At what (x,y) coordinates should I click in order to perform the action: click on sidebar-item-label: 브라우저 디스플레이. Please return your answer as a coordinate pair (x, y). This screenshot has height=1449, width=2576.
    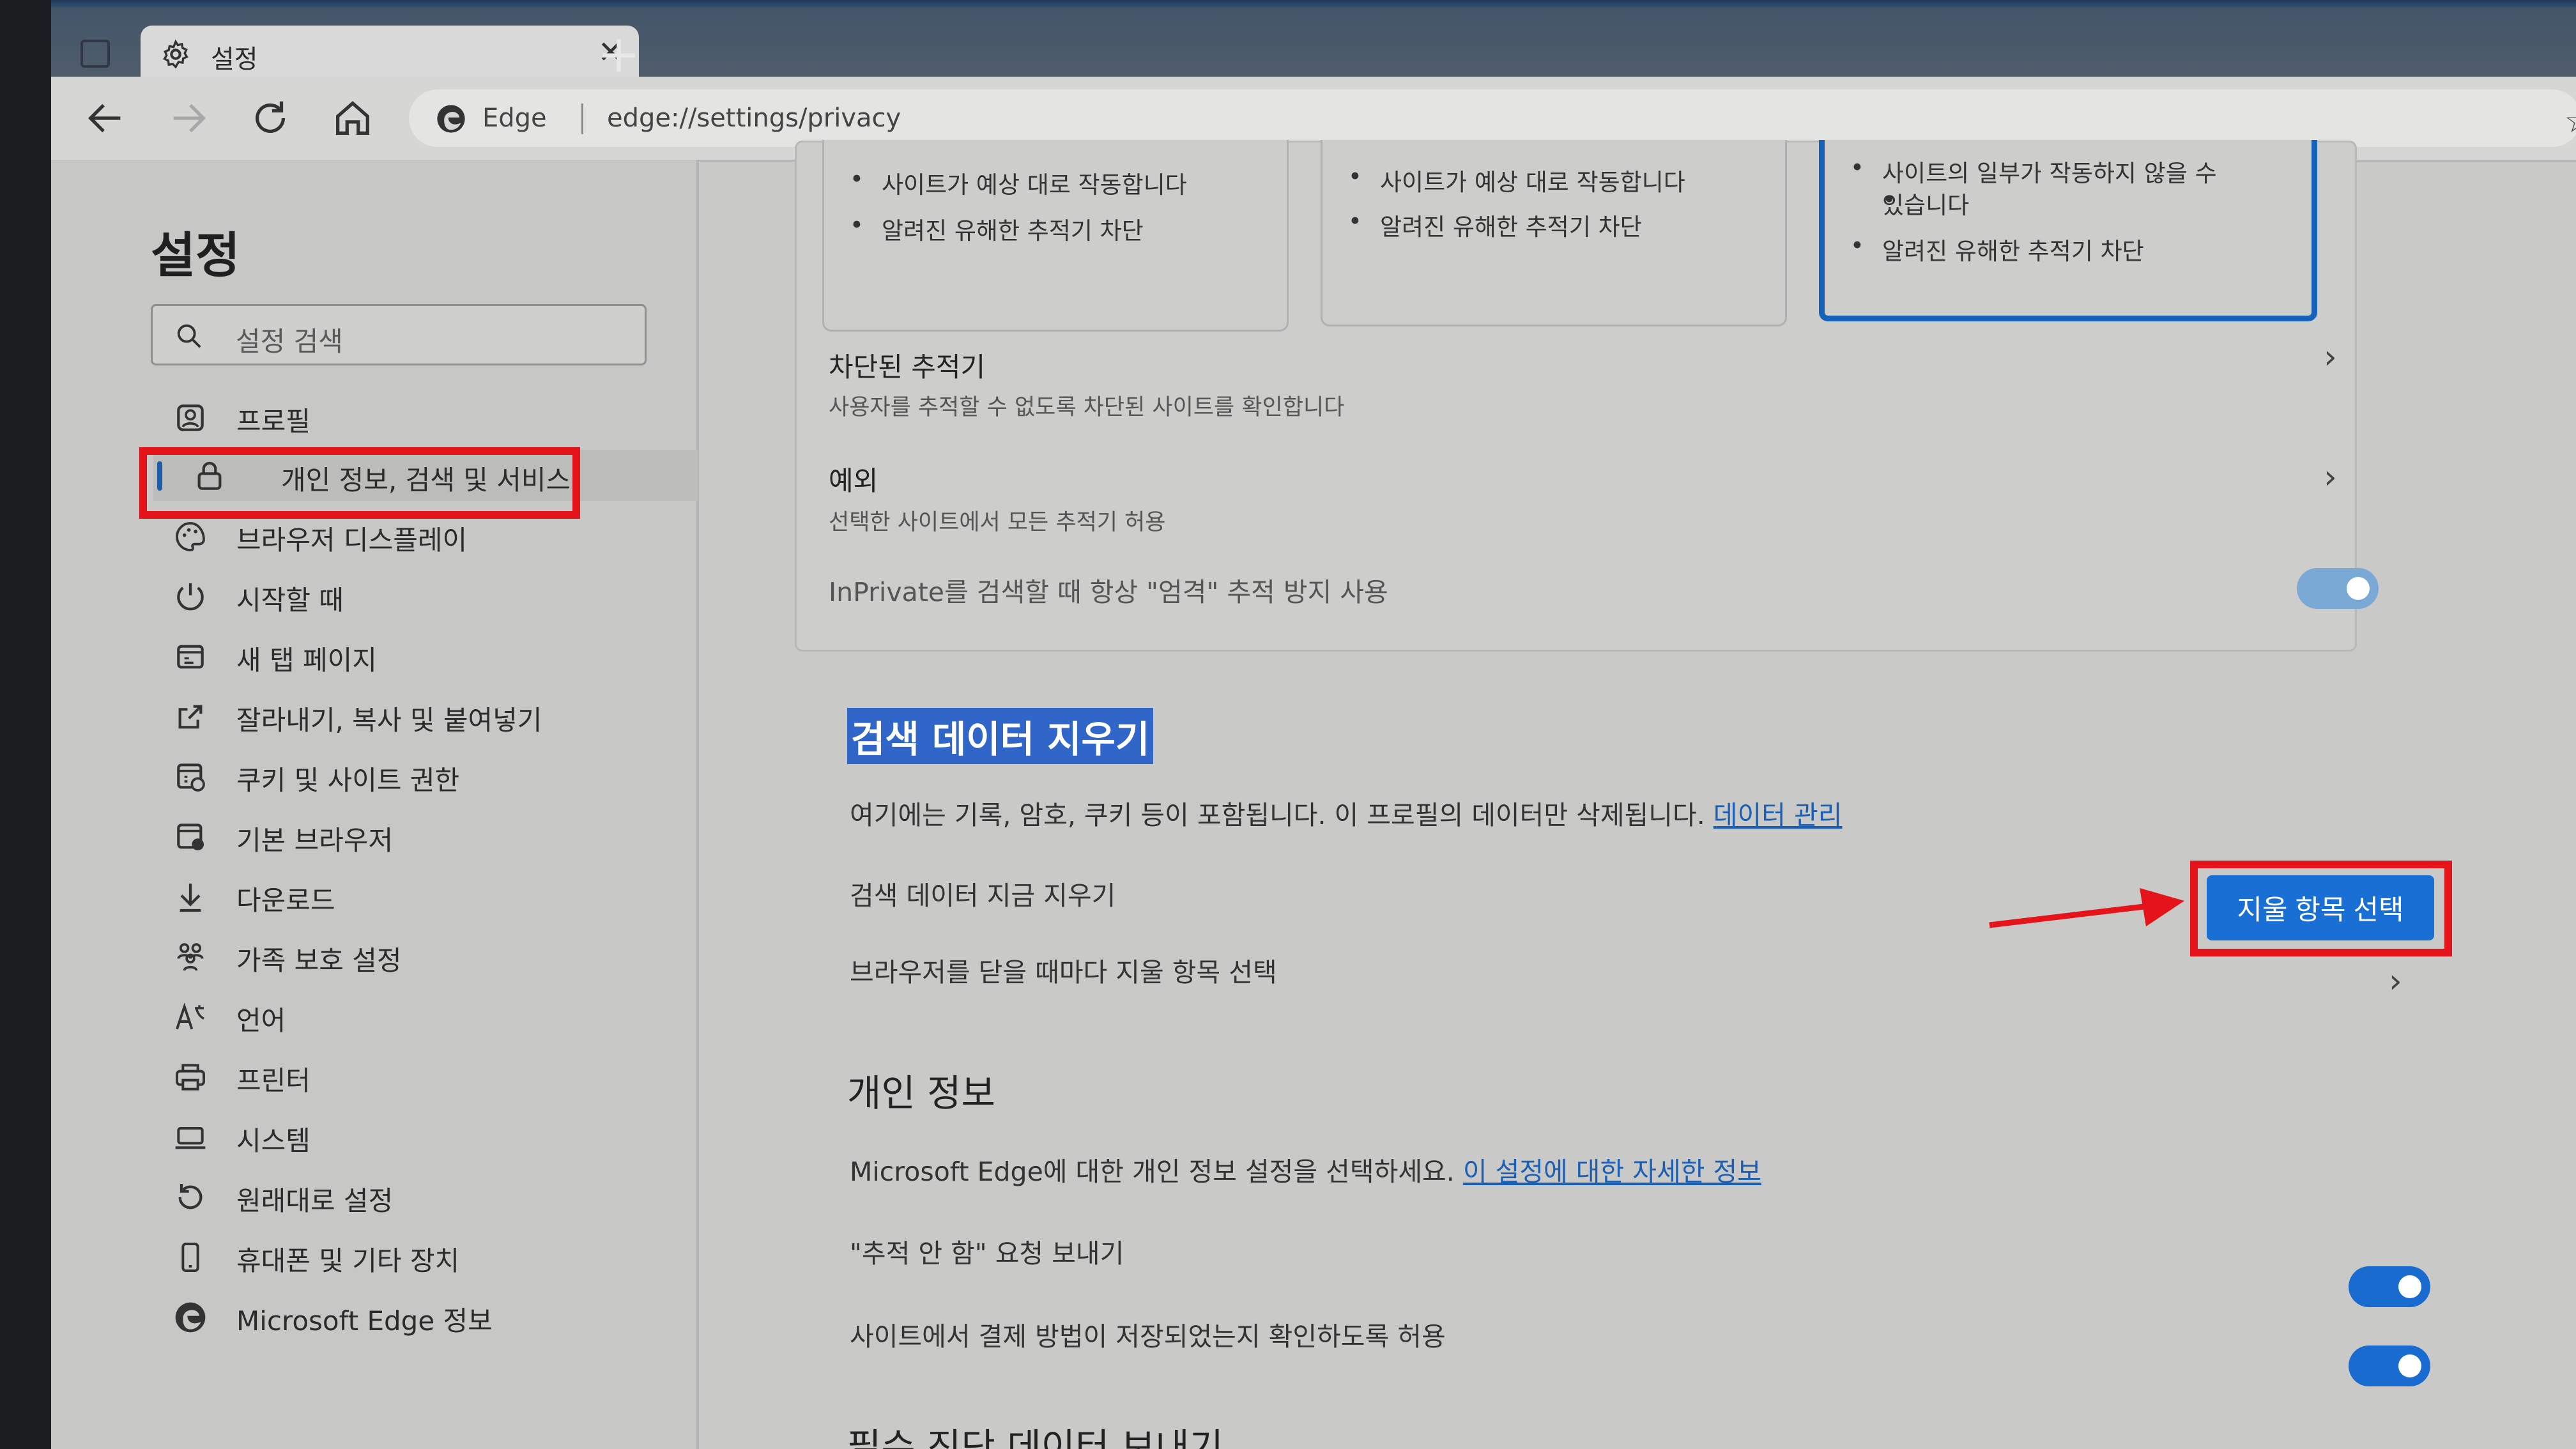
    Looking at the image, I should click on (352, 540).